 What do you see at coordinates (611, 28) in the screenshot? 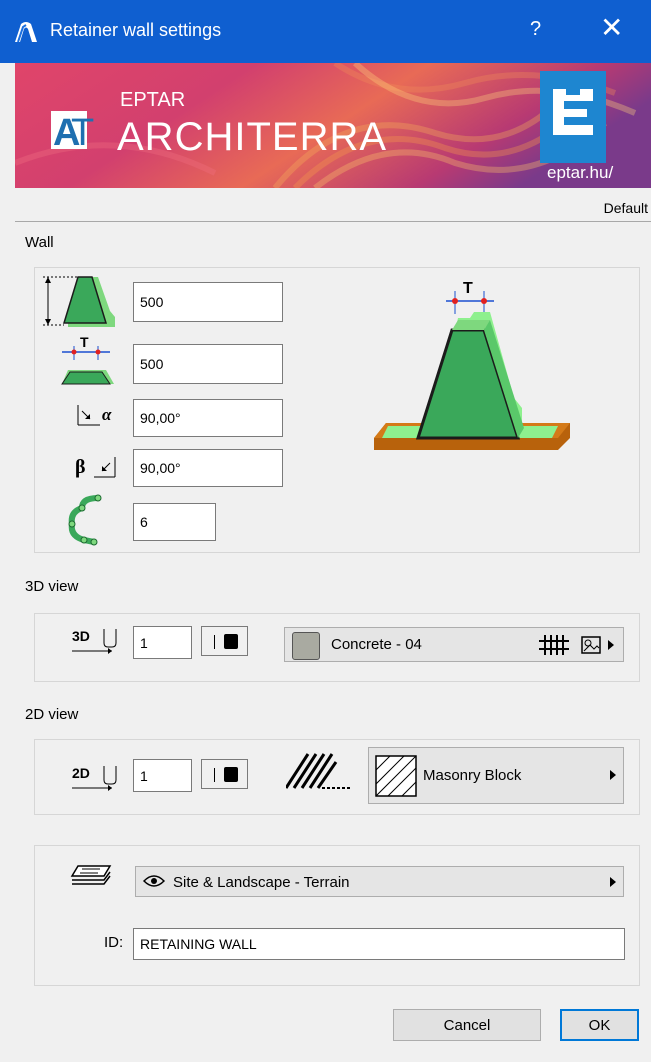
I see `close-button: ✕` at bounding box center [611, 28].